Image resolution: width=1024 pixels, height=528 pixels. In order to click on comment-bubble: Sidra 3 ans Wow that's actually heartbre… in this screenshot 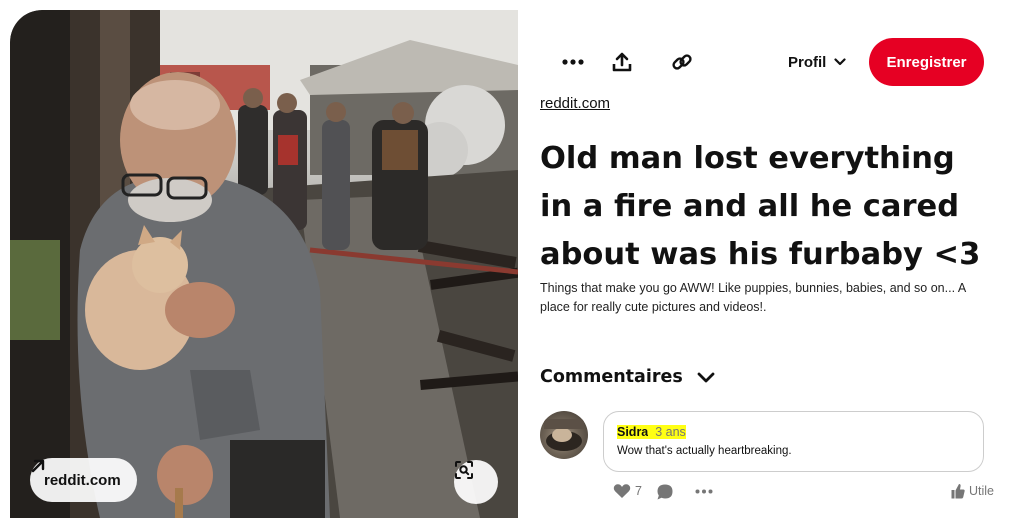, I will do `click(793, 441)`.